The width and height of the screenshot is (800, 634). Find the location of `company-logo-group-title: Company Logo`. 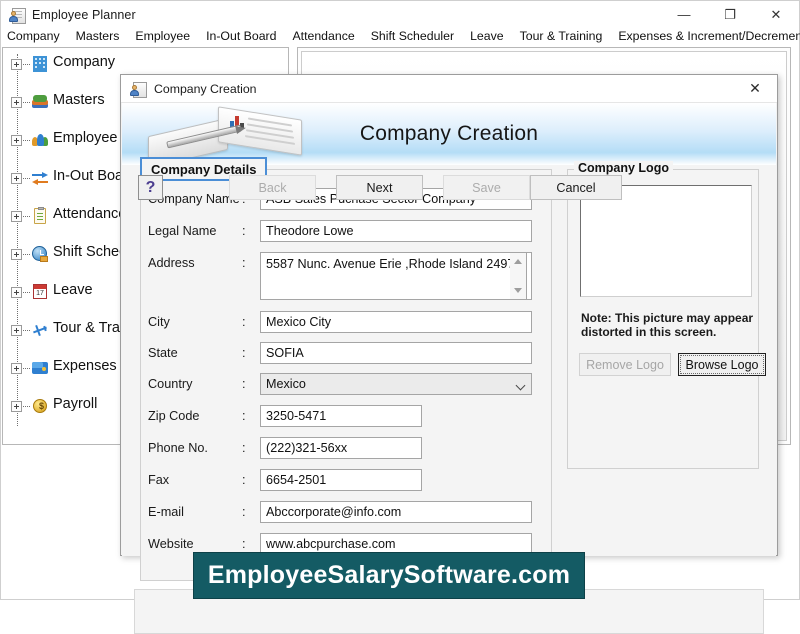

company-logo-group-title: Company Logo is located at coordinates (623, 168).